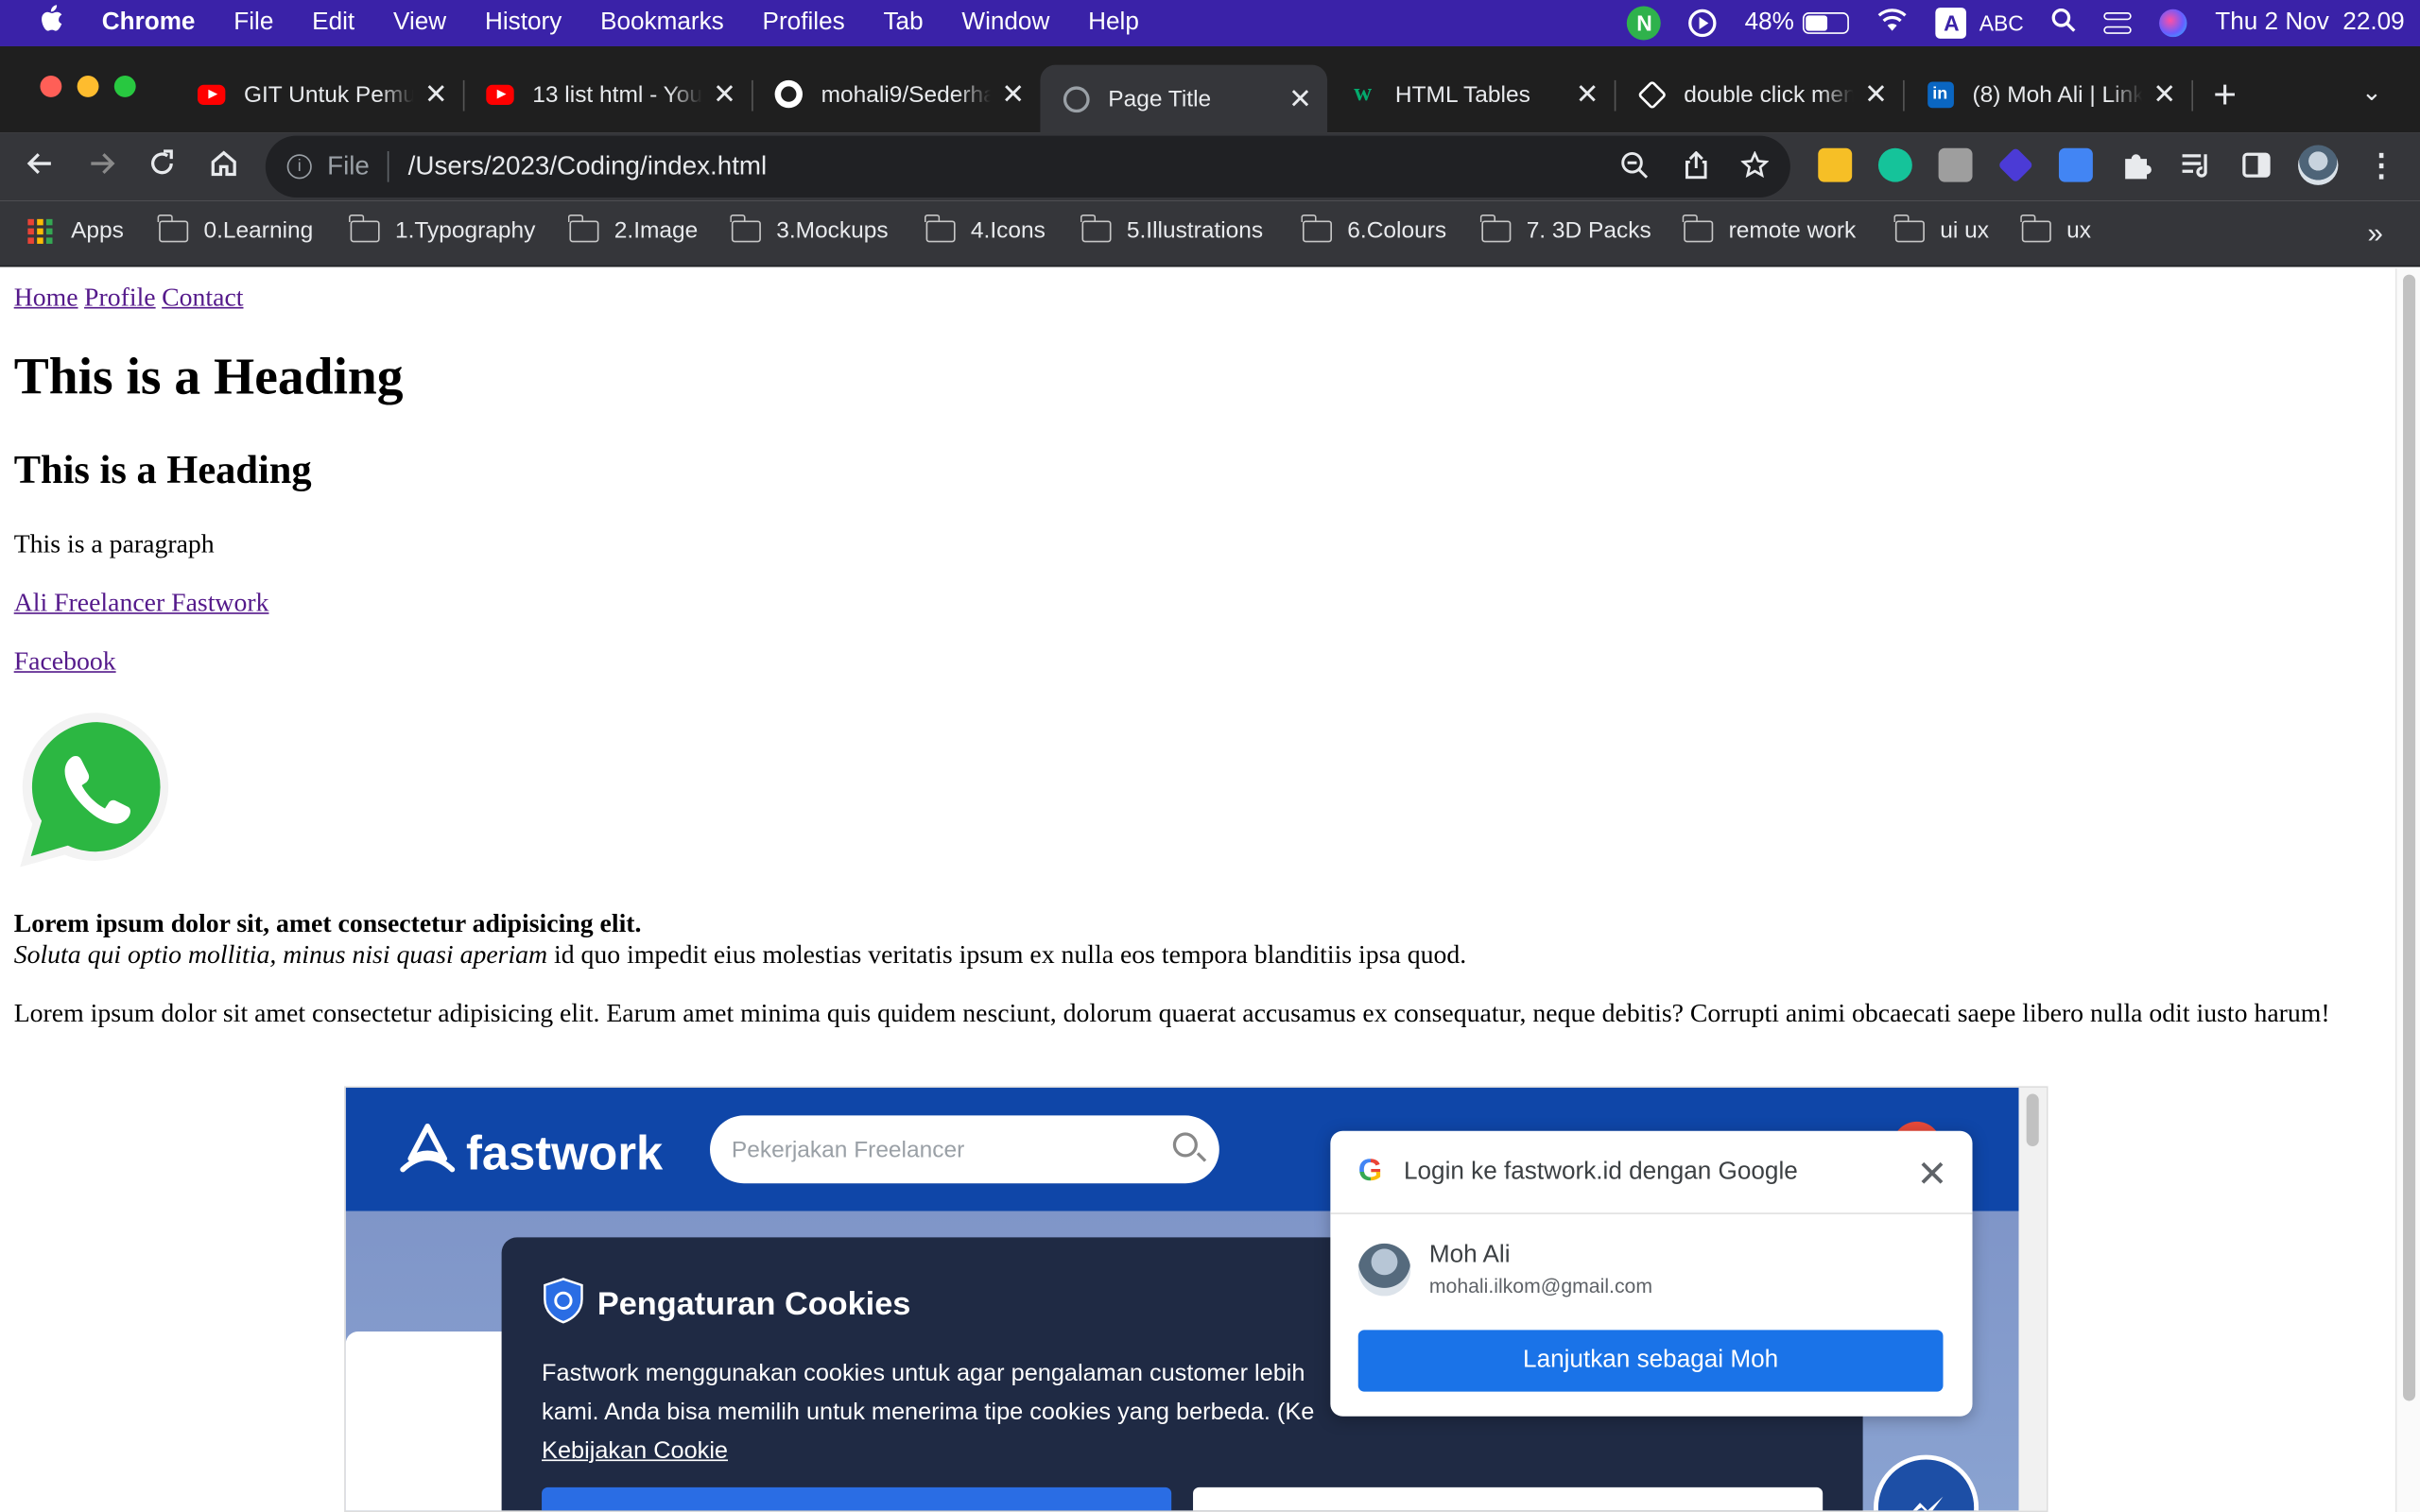  What do you see at coordinates (985, 229) in the screenshot?
I see `bookmark-folder-icons: 4.Icons` at bounding box center [985, 229].